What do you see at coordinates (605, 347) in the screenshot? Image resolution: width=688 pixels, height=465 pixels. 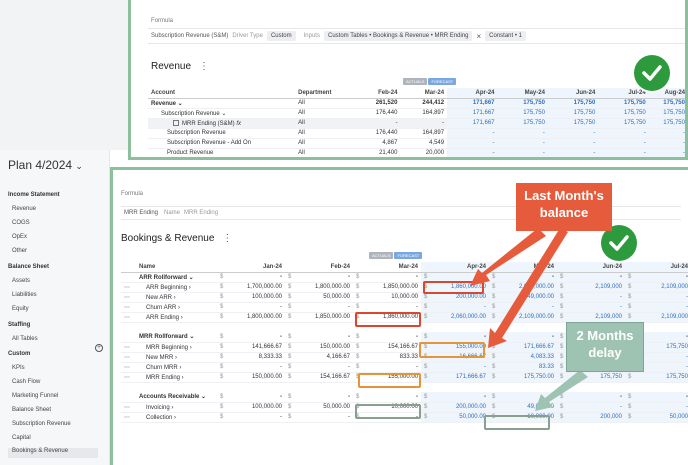 I see `callout-two-months-delay: 2 Months delay` at bounding box center [605, 347].